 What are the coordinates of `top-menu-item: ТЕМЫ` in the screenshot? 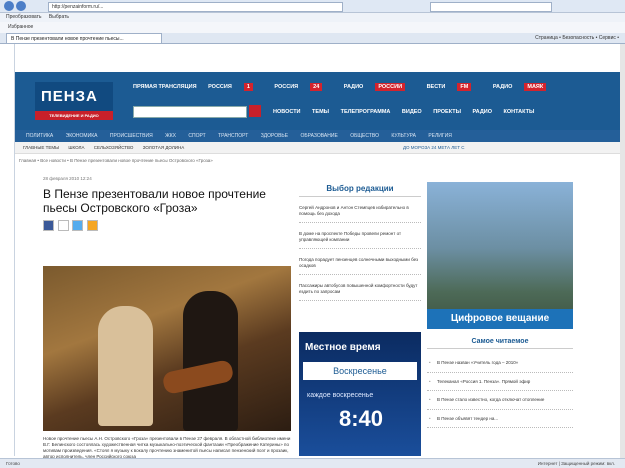 It's located at (320, 112).